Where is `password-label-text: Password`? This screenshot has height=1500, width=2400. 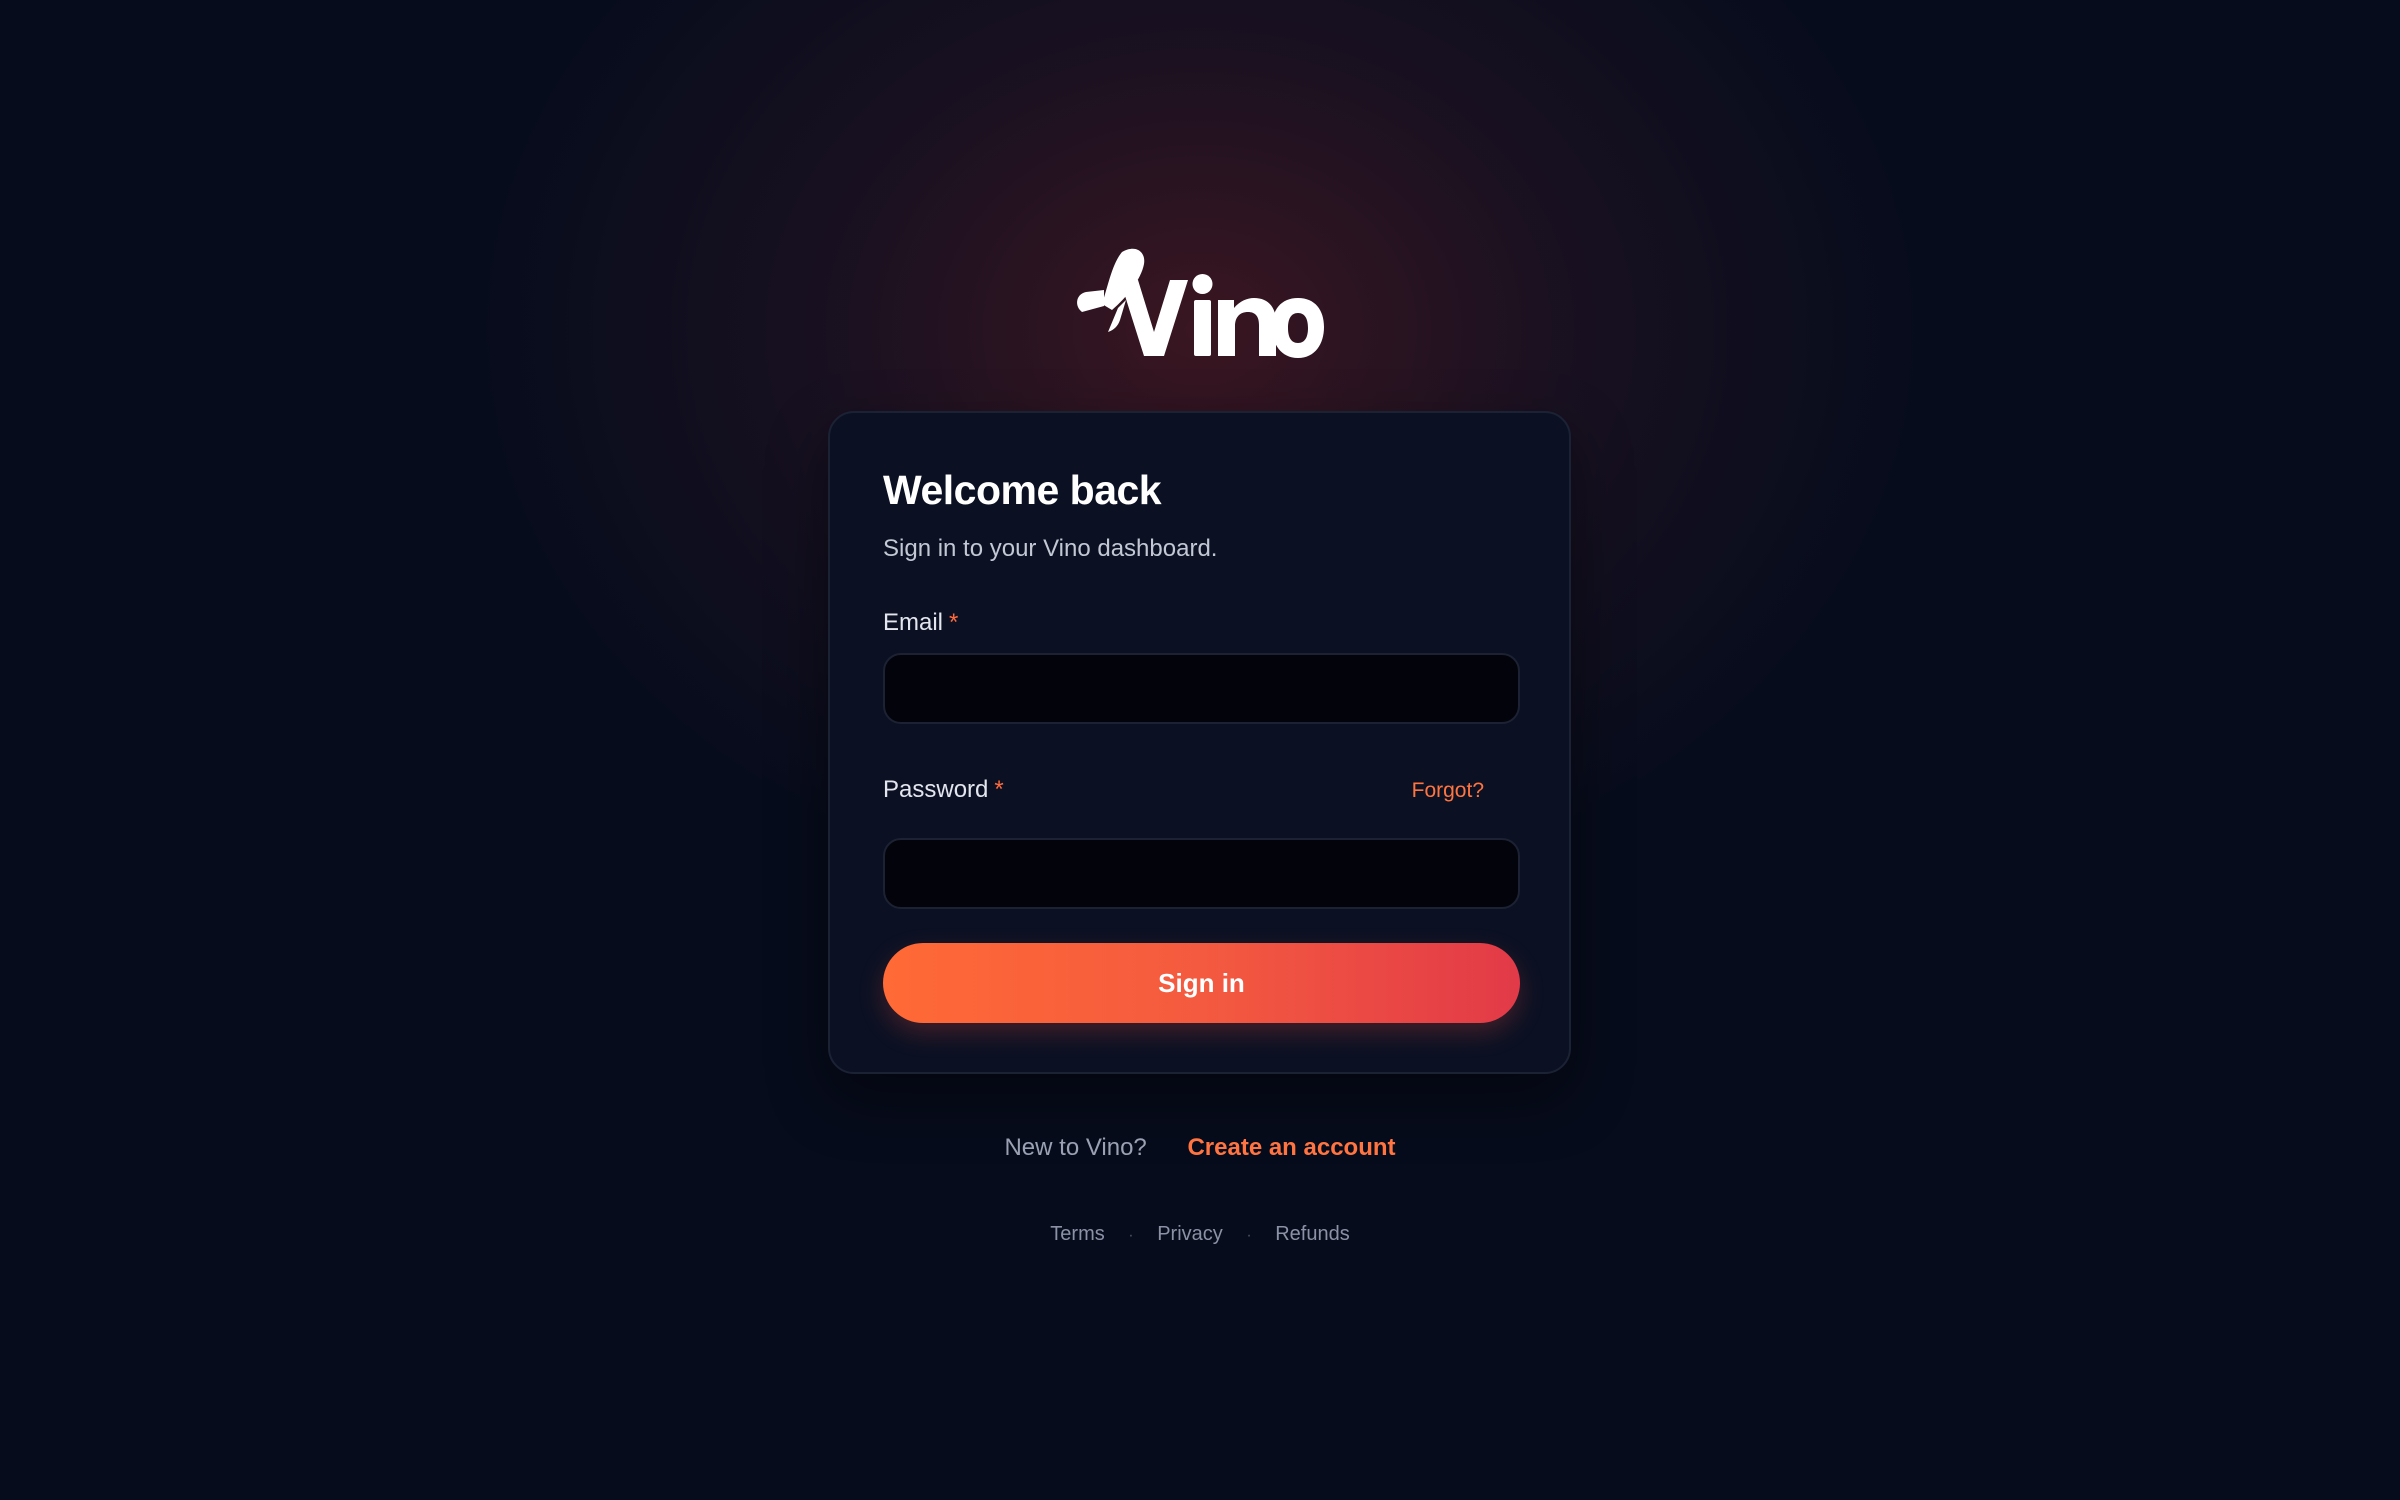
password-label-text: Password is located at coordinates (936, 789).